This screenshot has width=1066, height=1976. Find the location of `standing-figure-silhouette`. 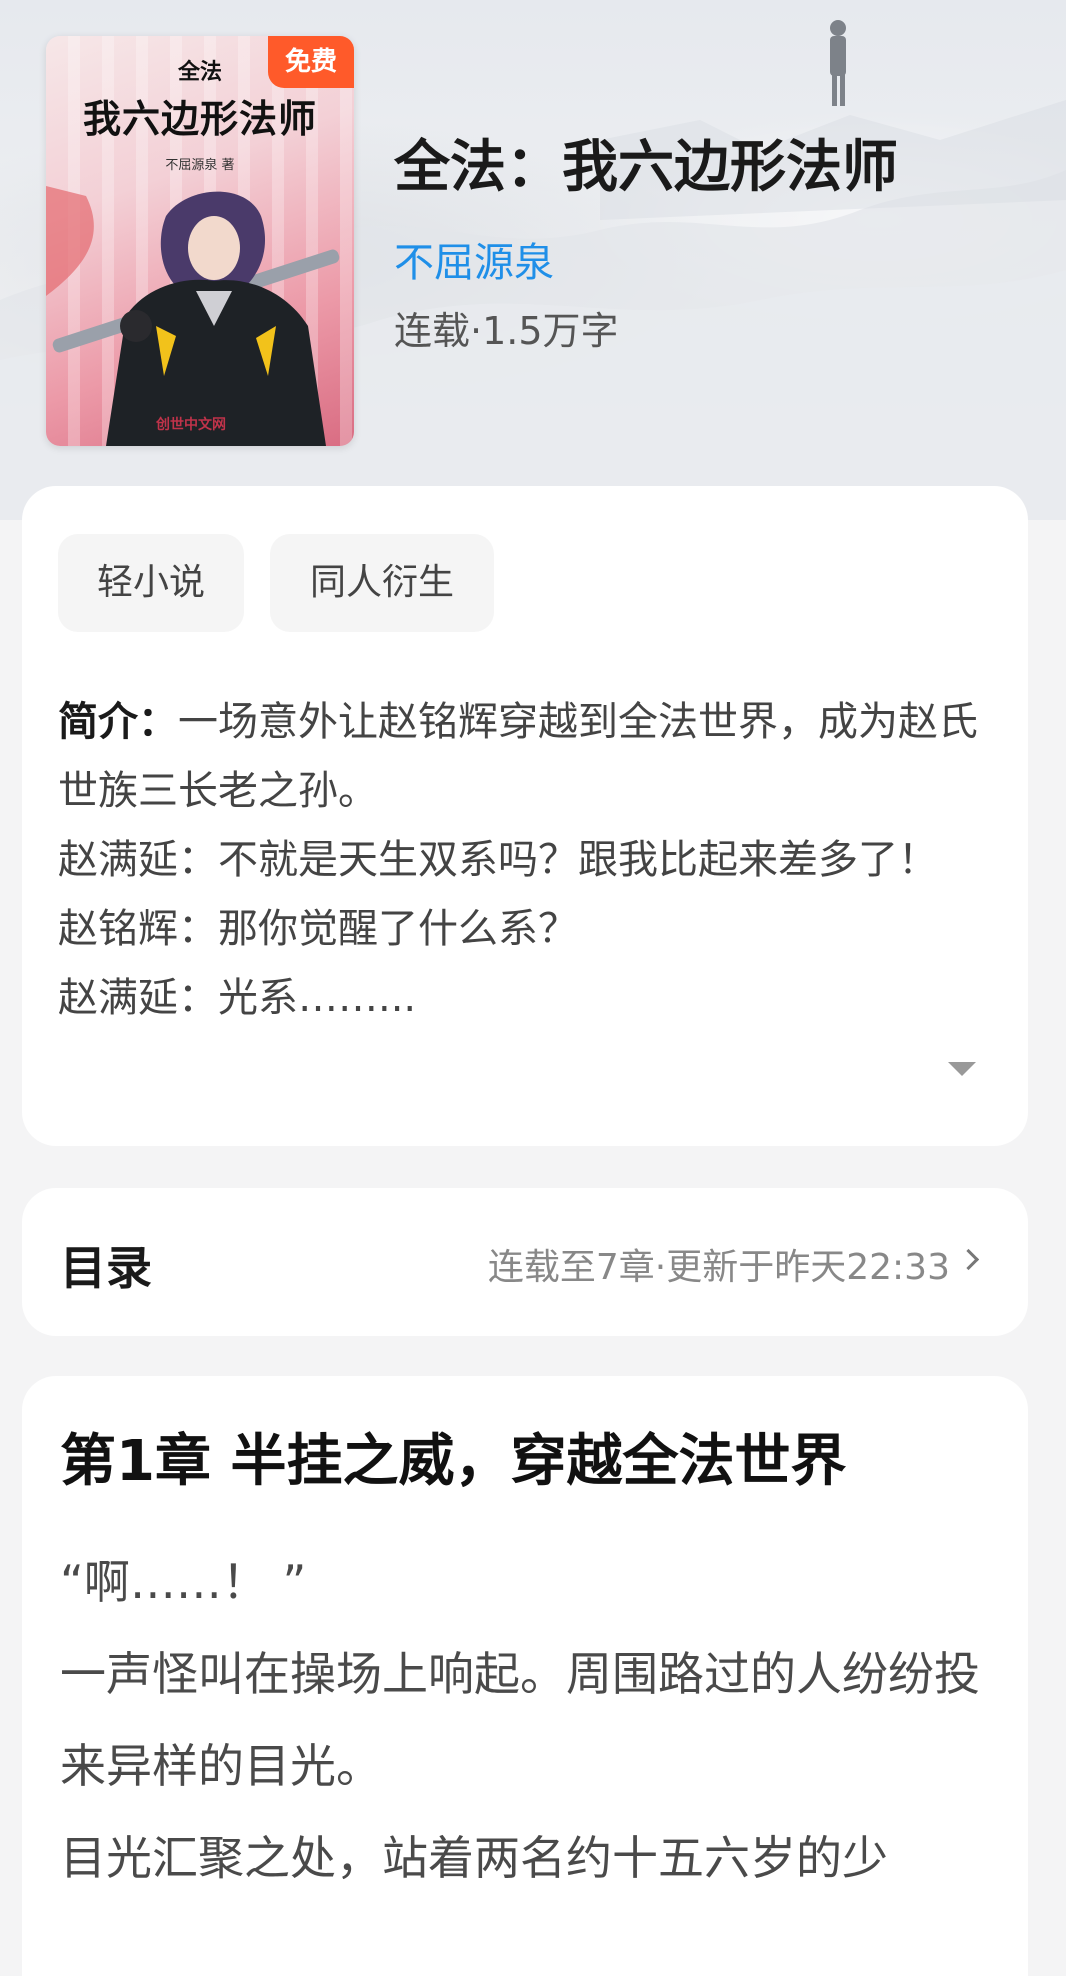

standing-figure-silhouette is located at coordinates (838, 63).